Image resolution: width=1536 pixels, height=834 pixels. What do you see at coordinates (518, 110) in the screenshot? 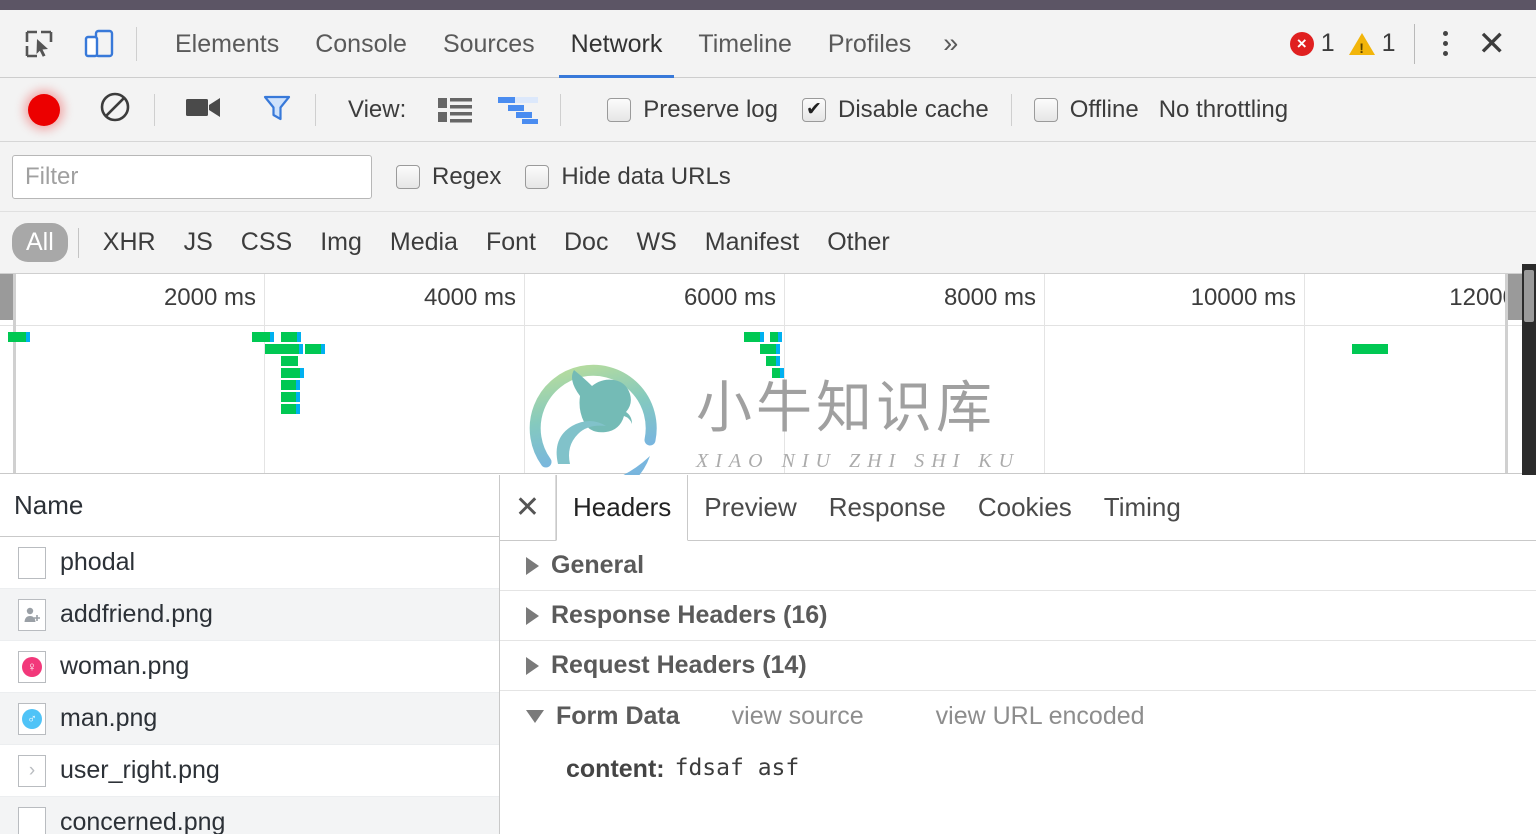
I see `waterfall-view-icon` at bounding box center [518, 110].